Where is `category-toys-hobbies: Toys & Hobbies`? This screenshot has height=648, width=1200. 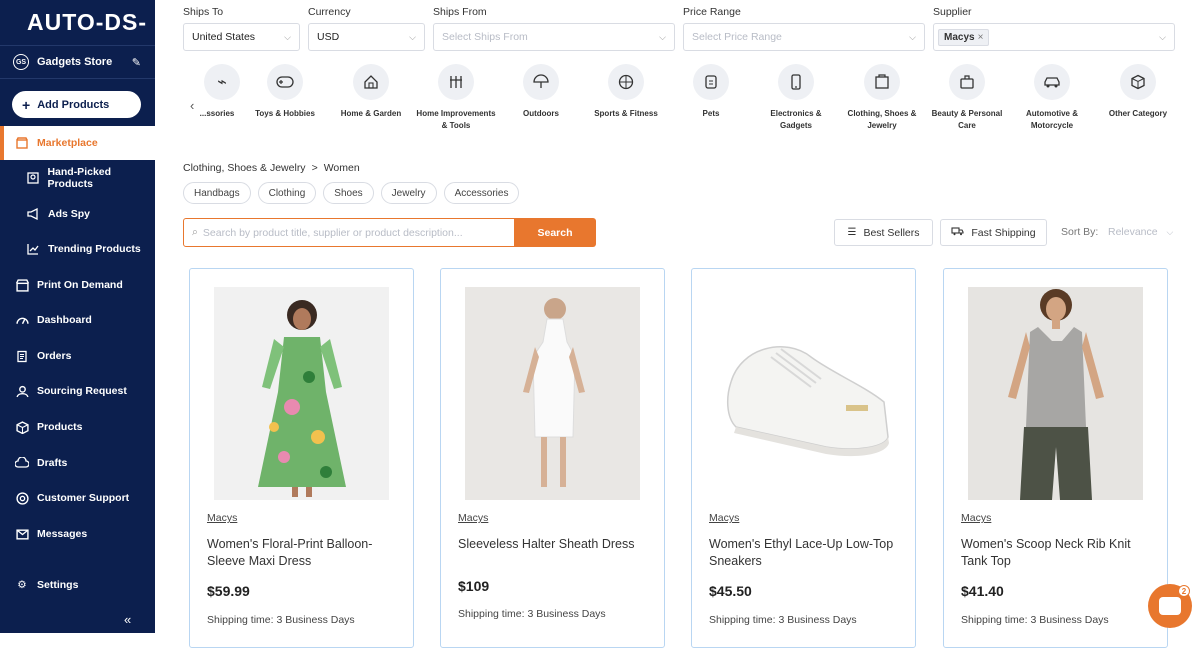 category-toys-hobbies: Toys & Hobbies is located at coordinates (285, 92).